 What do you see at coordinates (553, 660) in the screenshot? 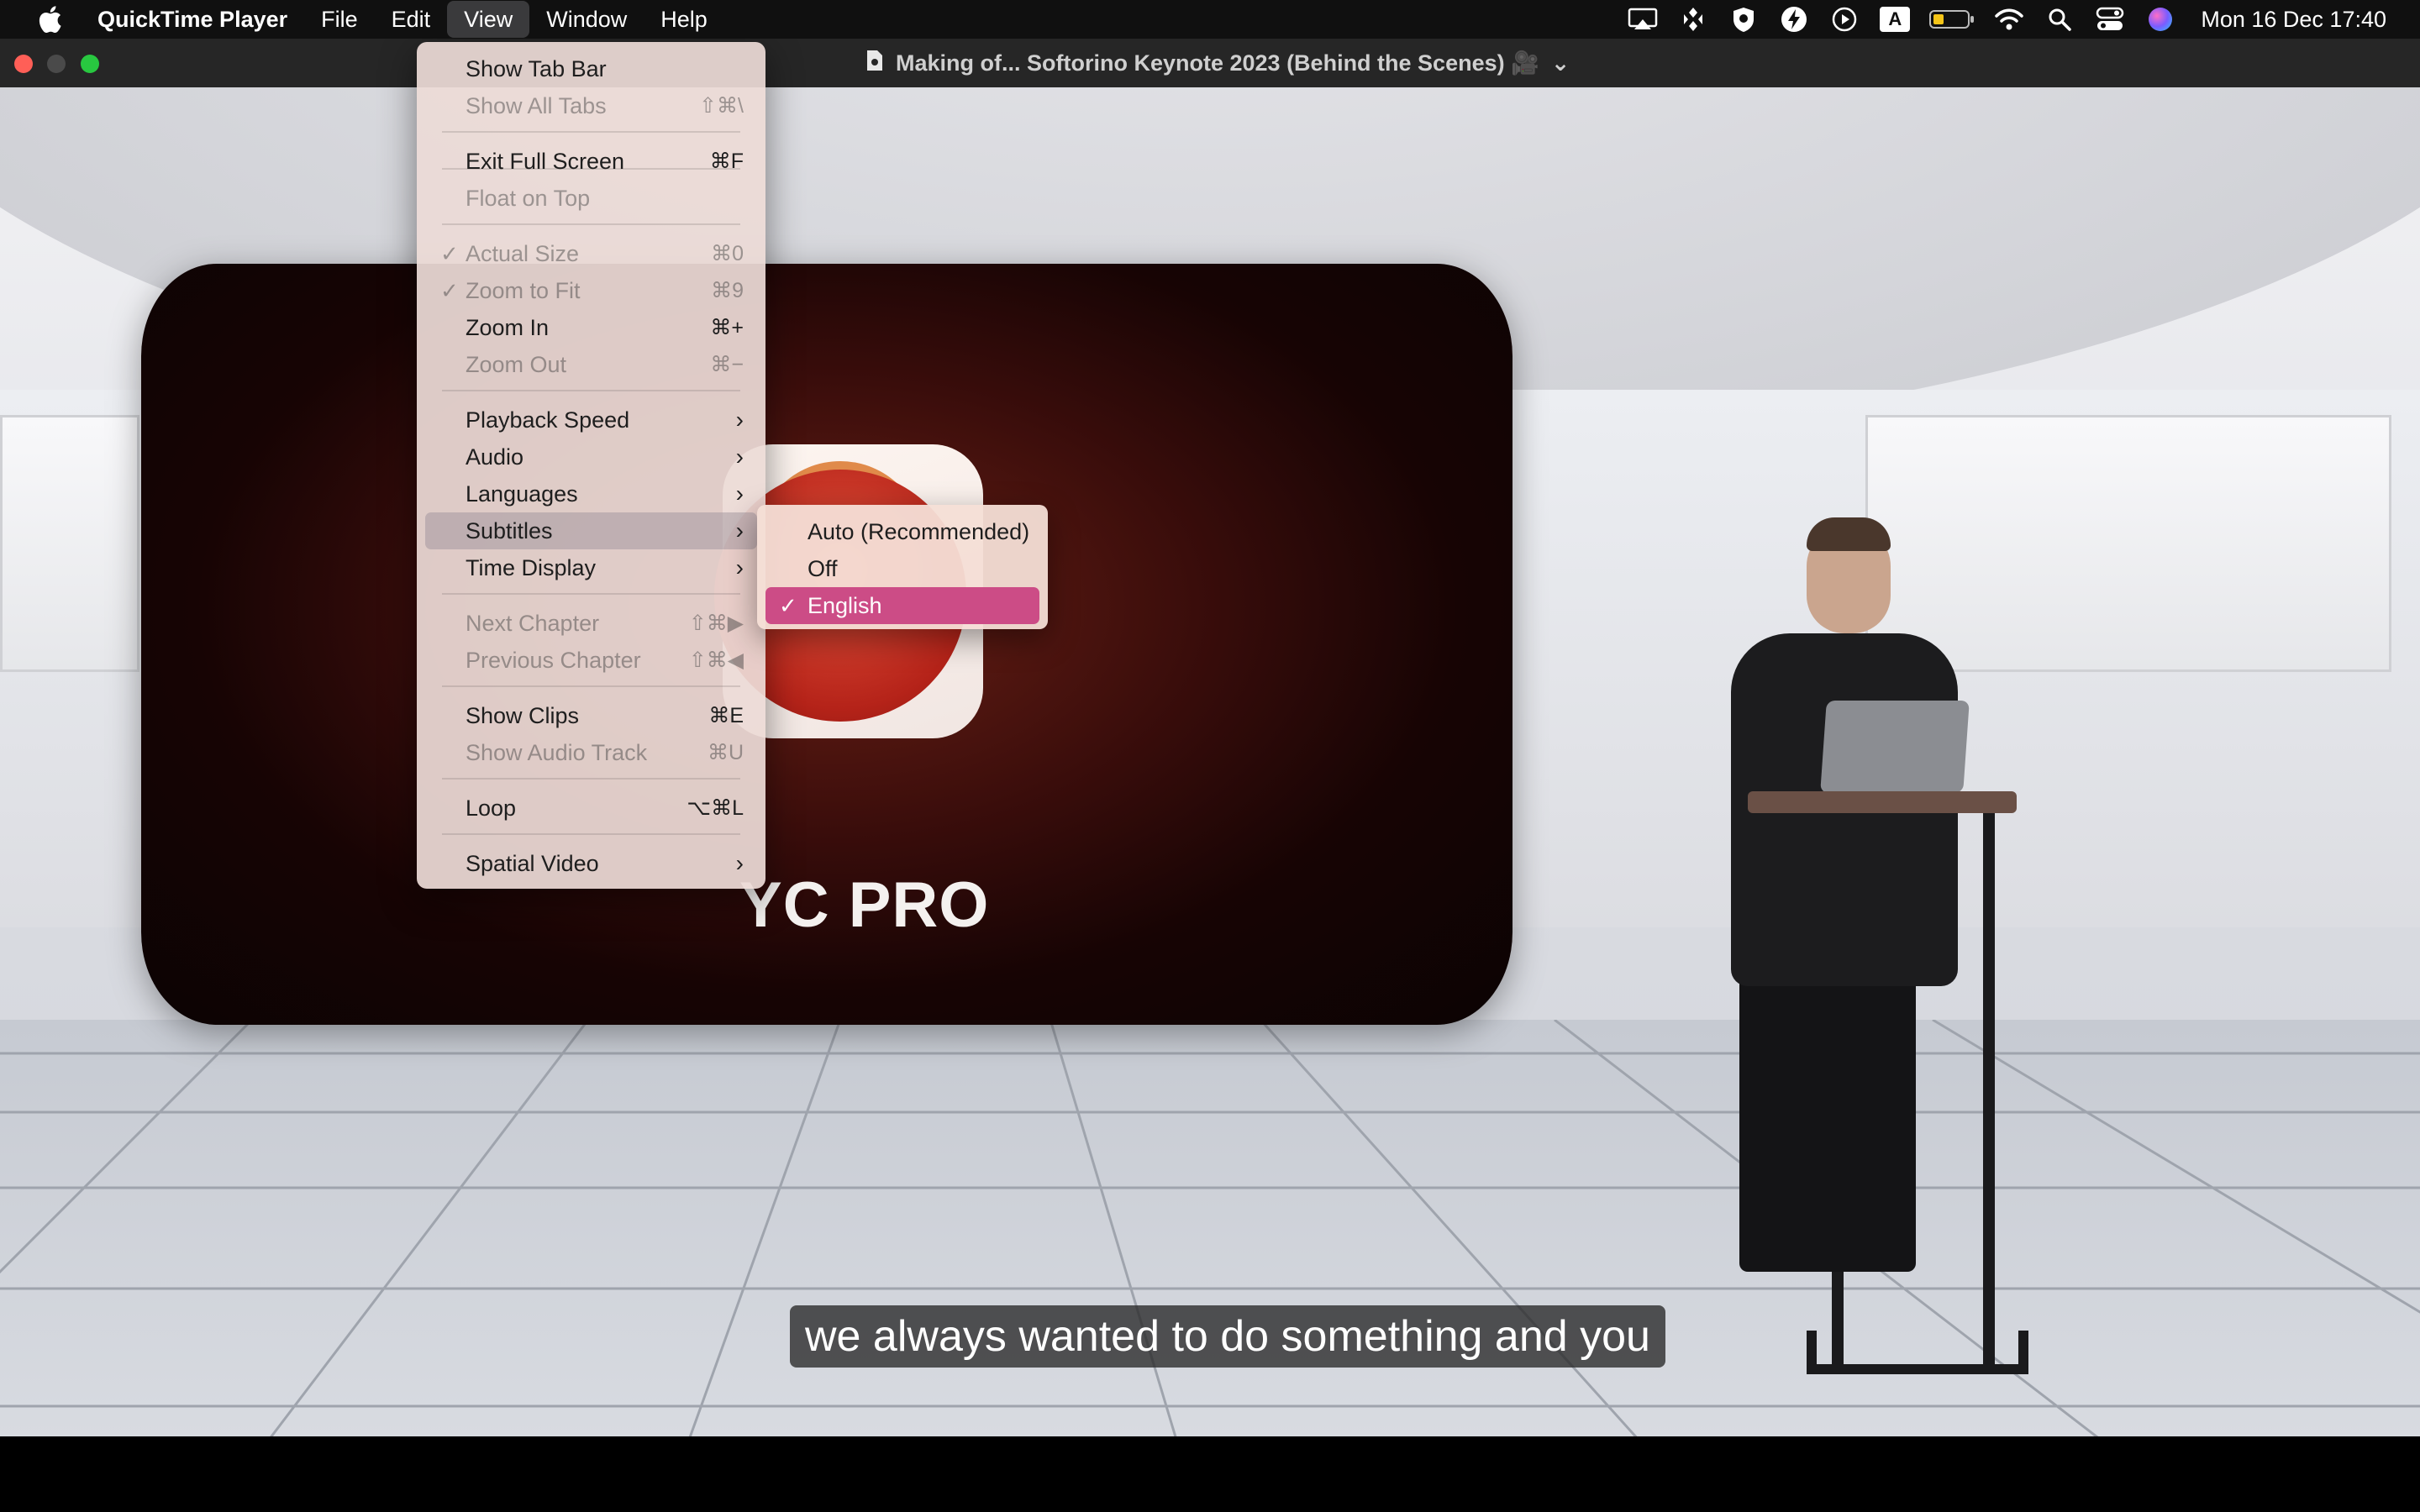
I see `menu-item-label: Previous Chapter` at bounding box center [553, 660].